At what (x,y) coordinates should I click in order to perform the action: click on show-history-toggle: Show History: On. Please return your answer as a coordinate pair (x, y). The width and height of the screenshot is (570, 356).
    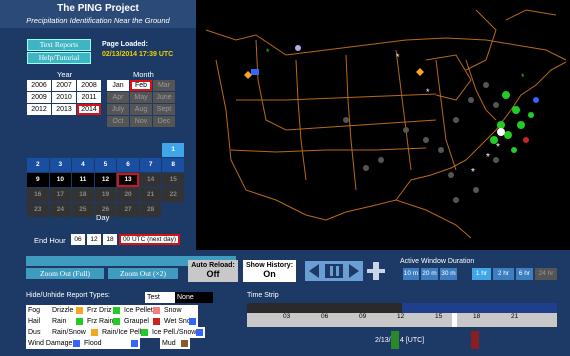
    Looking at the image, I should click on (269, 271).